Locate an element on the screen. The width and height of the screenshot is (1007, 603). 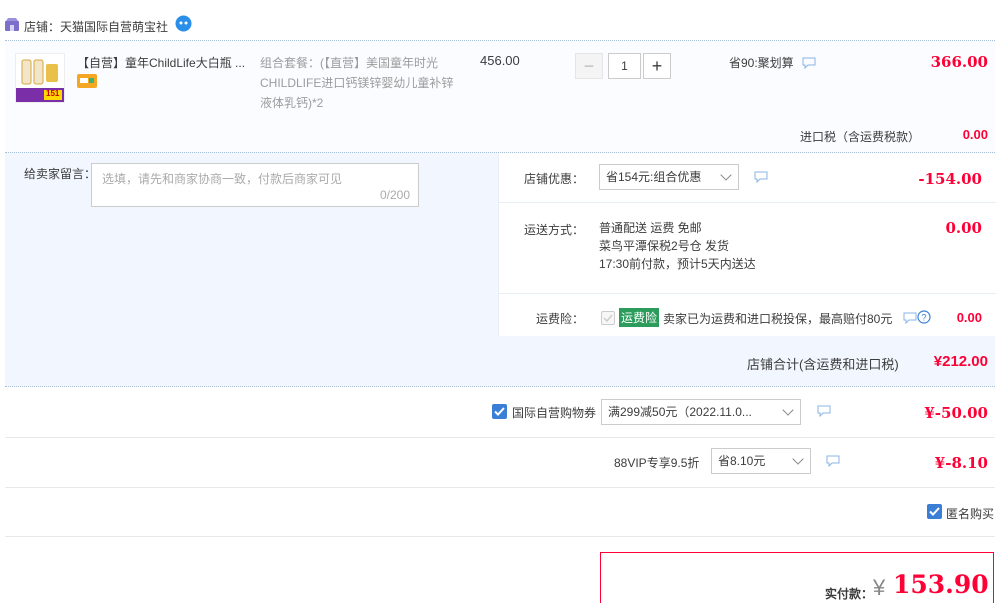
insurance-tag: 运费险 is located at coordinates (639, 317).